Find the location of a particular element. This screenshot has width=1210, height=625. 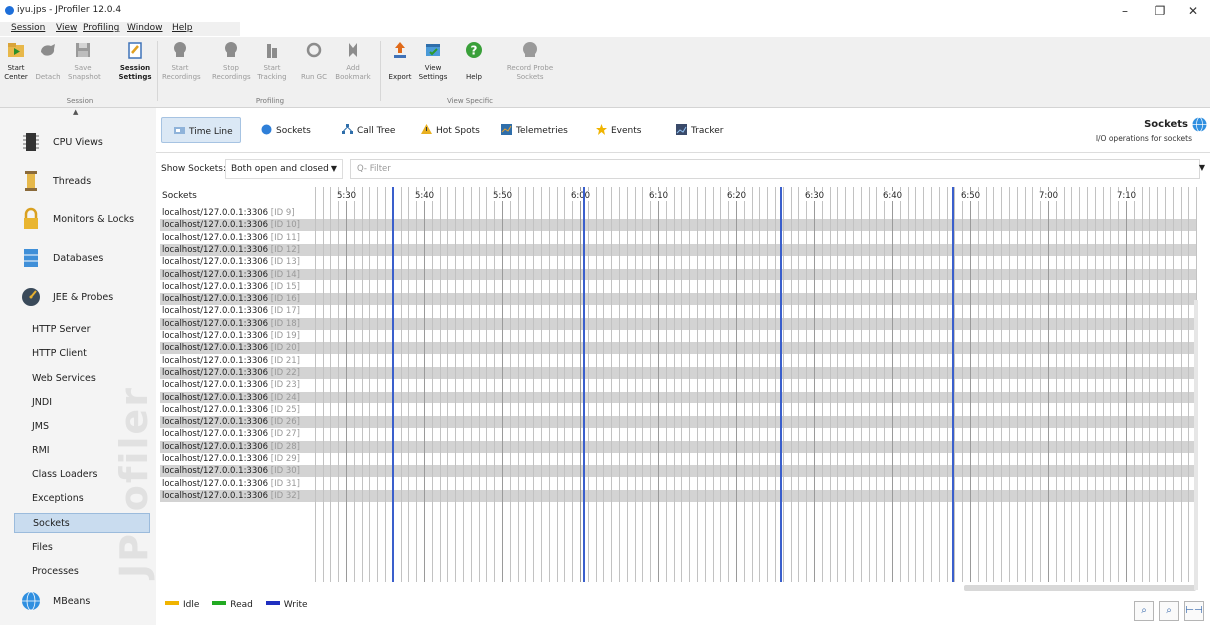

save-snapshot-button: Save Snapshot is located at coordinates (84, 67).